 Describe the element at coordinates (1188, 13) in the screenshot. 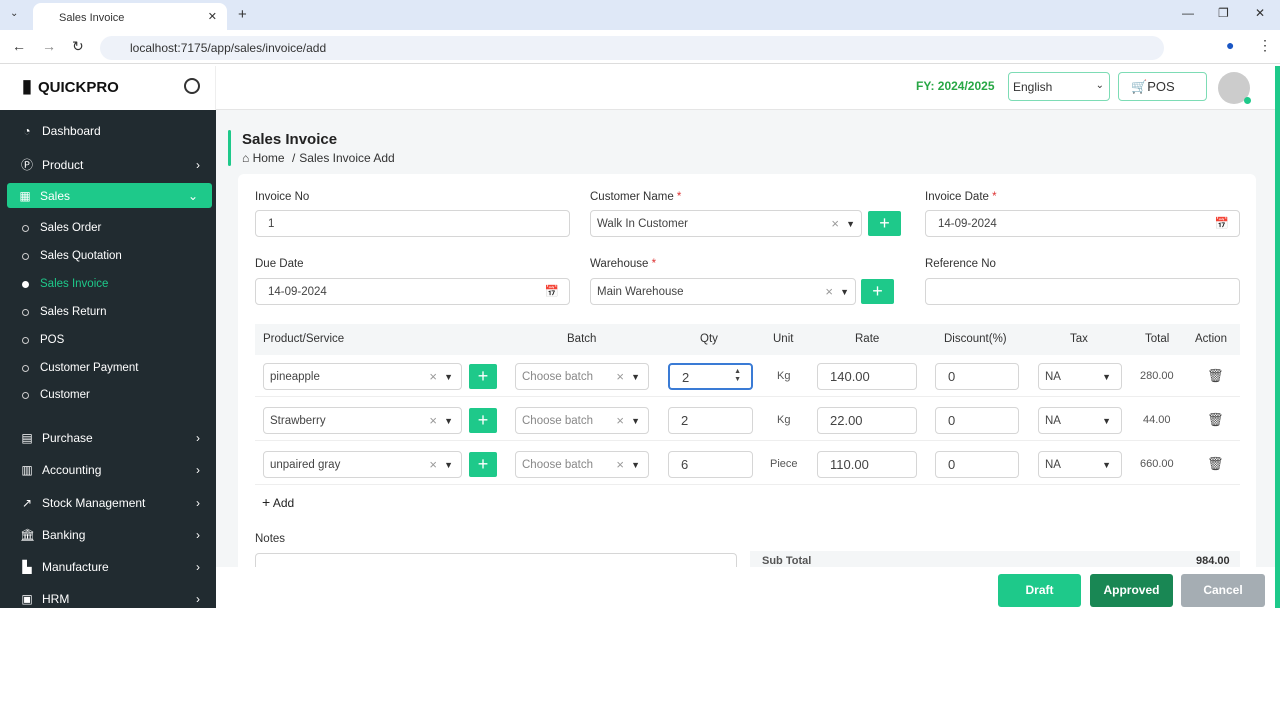

I see `minimize-icon: —` at that location.